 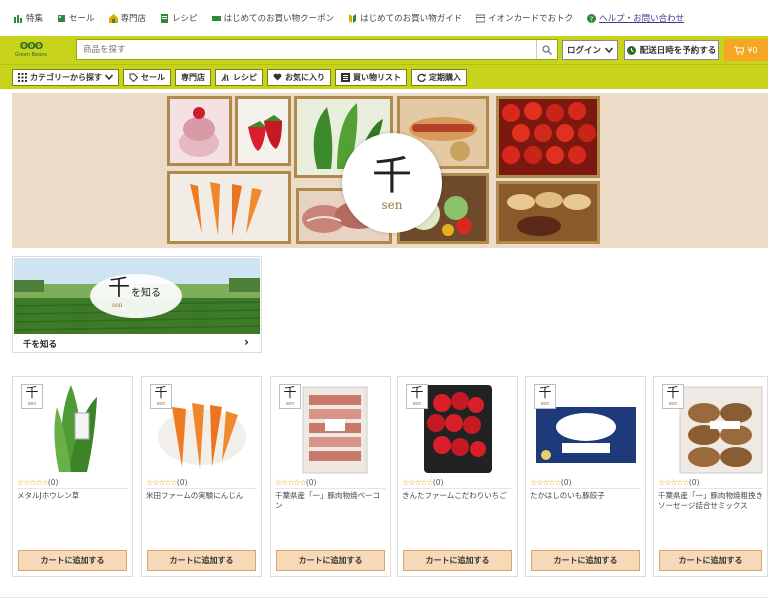 I want to click on cart-icon, so click(x=739, y=50).